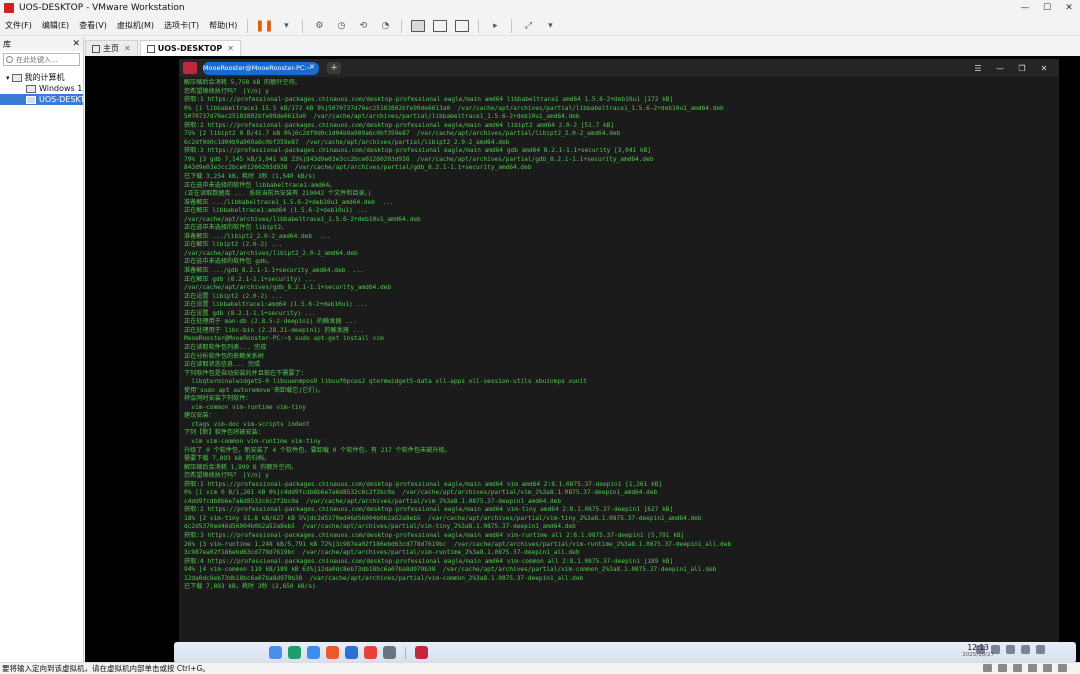 The image size is (1080, 674). I want to click on terminal-line: 正在分析软件包的依赖关系树, so click(224, 356).